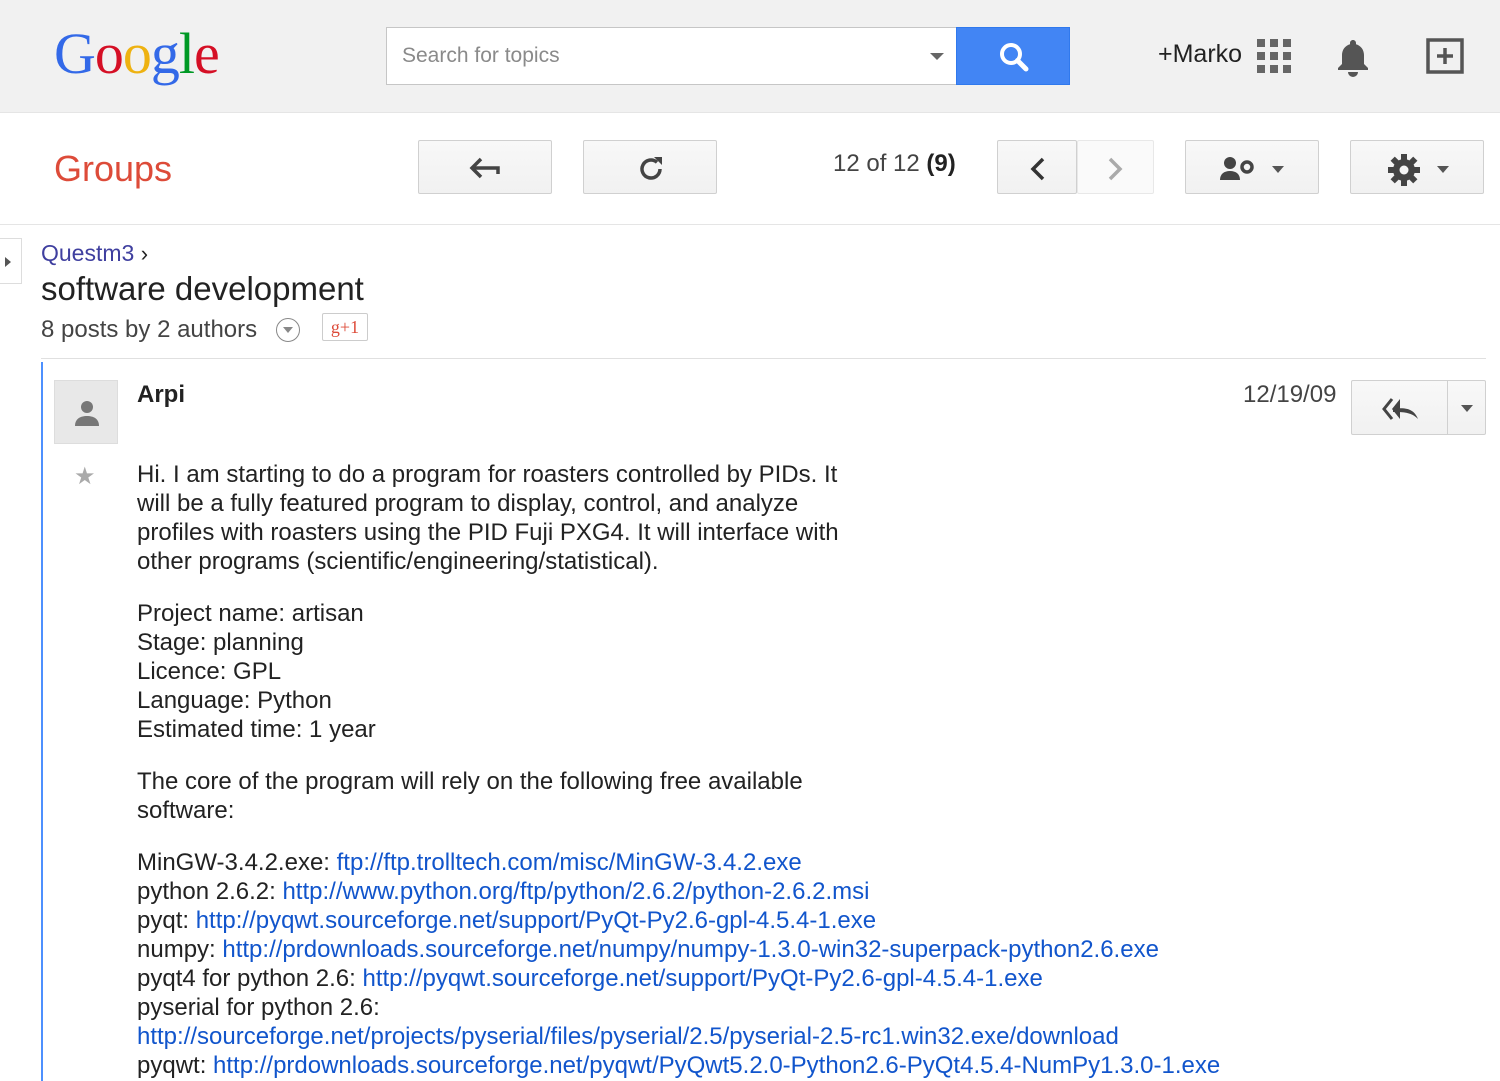 The width and height of the screenshot is (1500, 1081). Describe the element at coordinates (1200, 54) in the screenshot. I see `user-profile-link: +Marko` at that location.